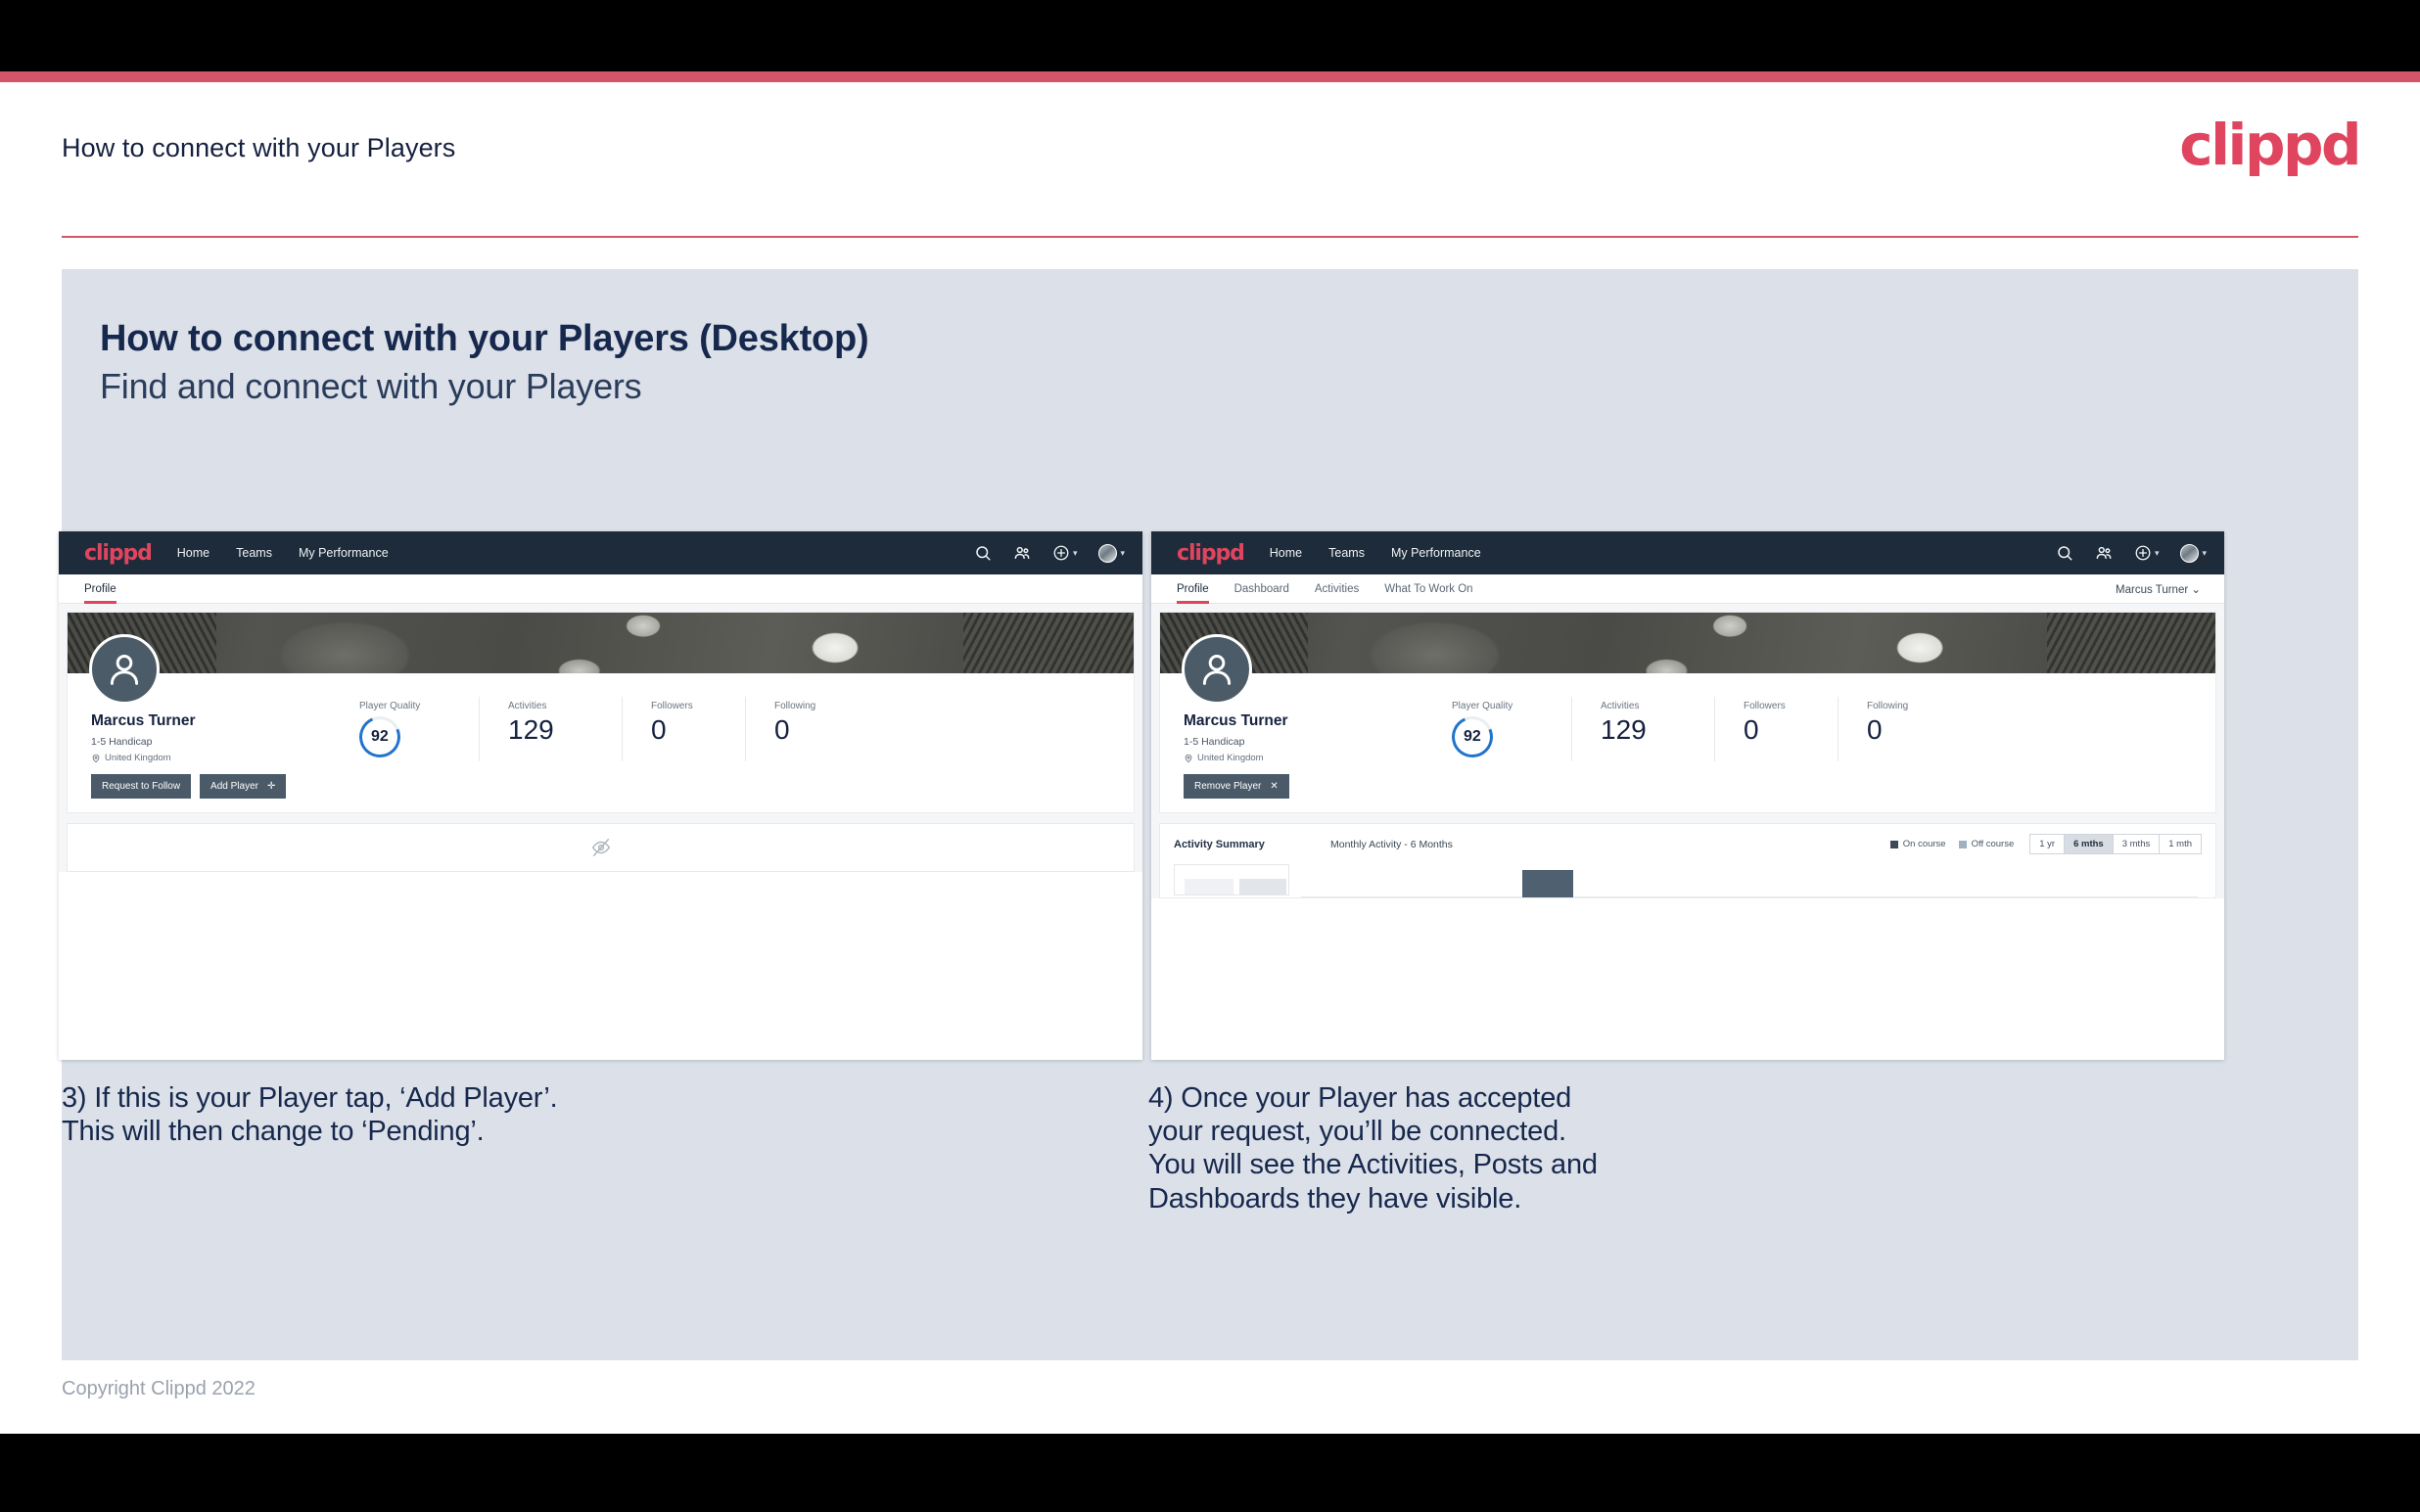 The image size is (2420, 1512). What do you see at coordinates (1274, 786) in the screenshot?
I see `close-icon: ✕` at bounding box center [1274, 786].